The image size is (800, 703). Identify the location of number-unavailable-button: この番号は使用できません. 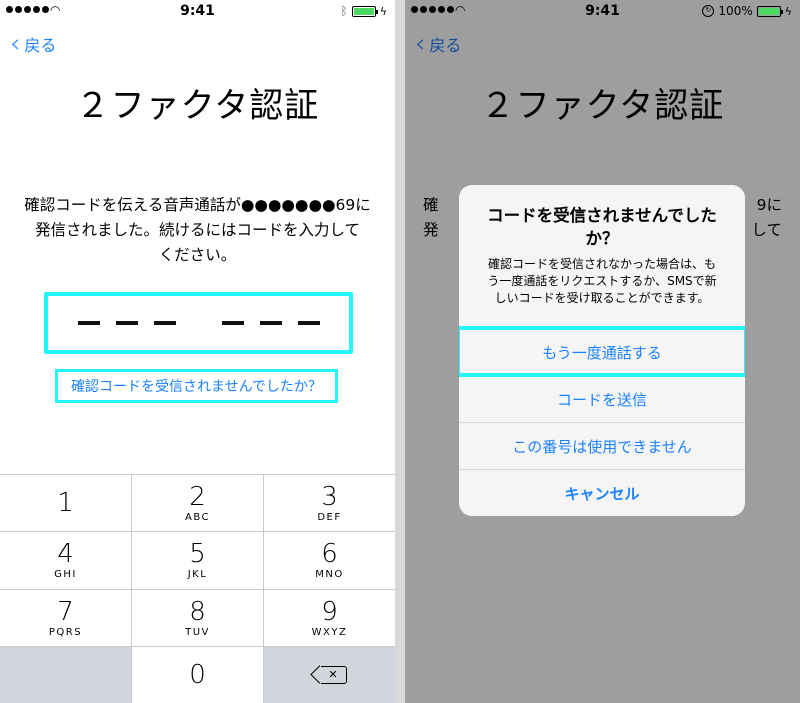
(602, 445).